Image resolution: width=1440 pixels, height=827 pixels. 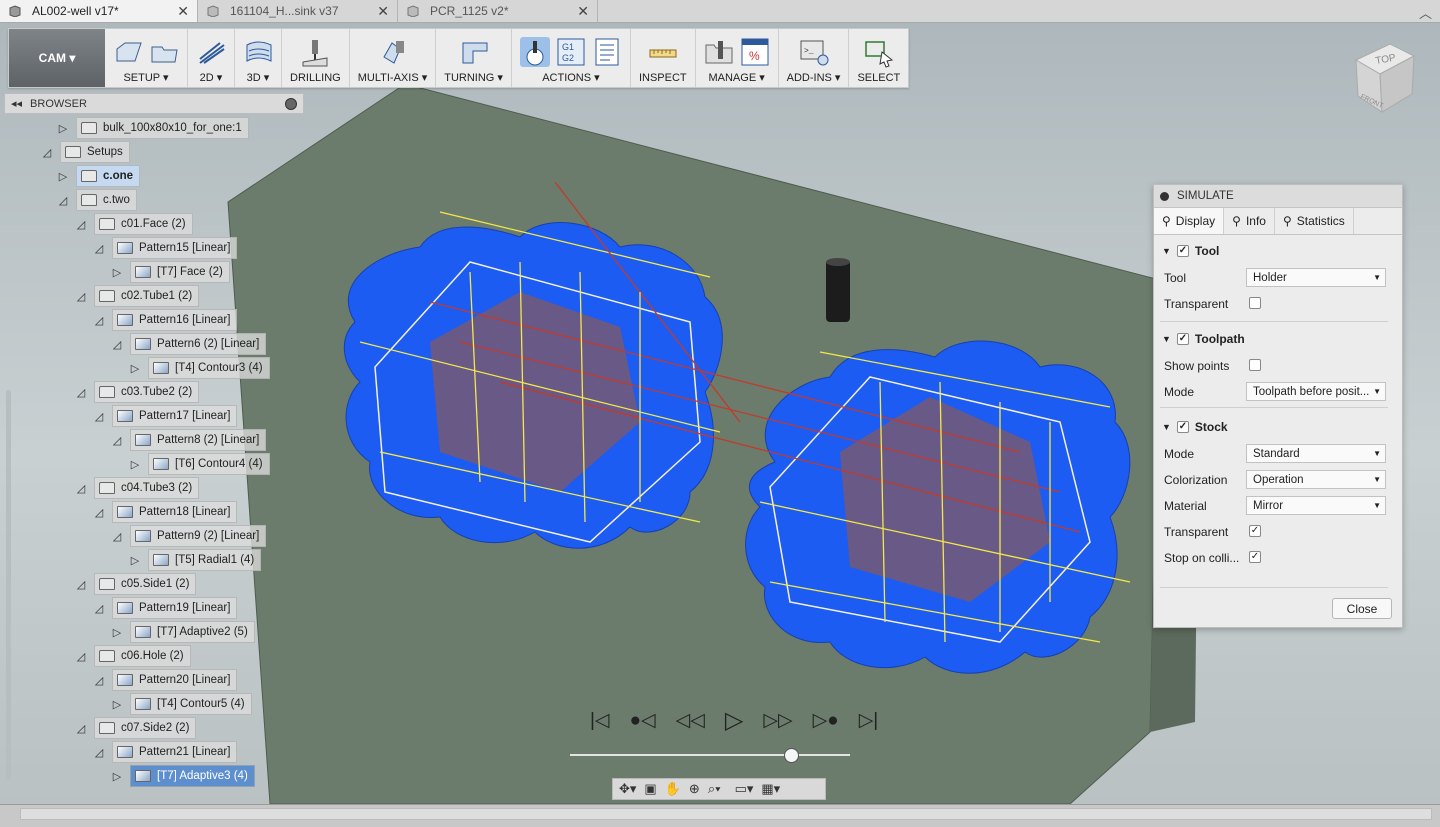 I want to click on toolbar-group-drilling: DRILLING, so click(x=316, y=58).